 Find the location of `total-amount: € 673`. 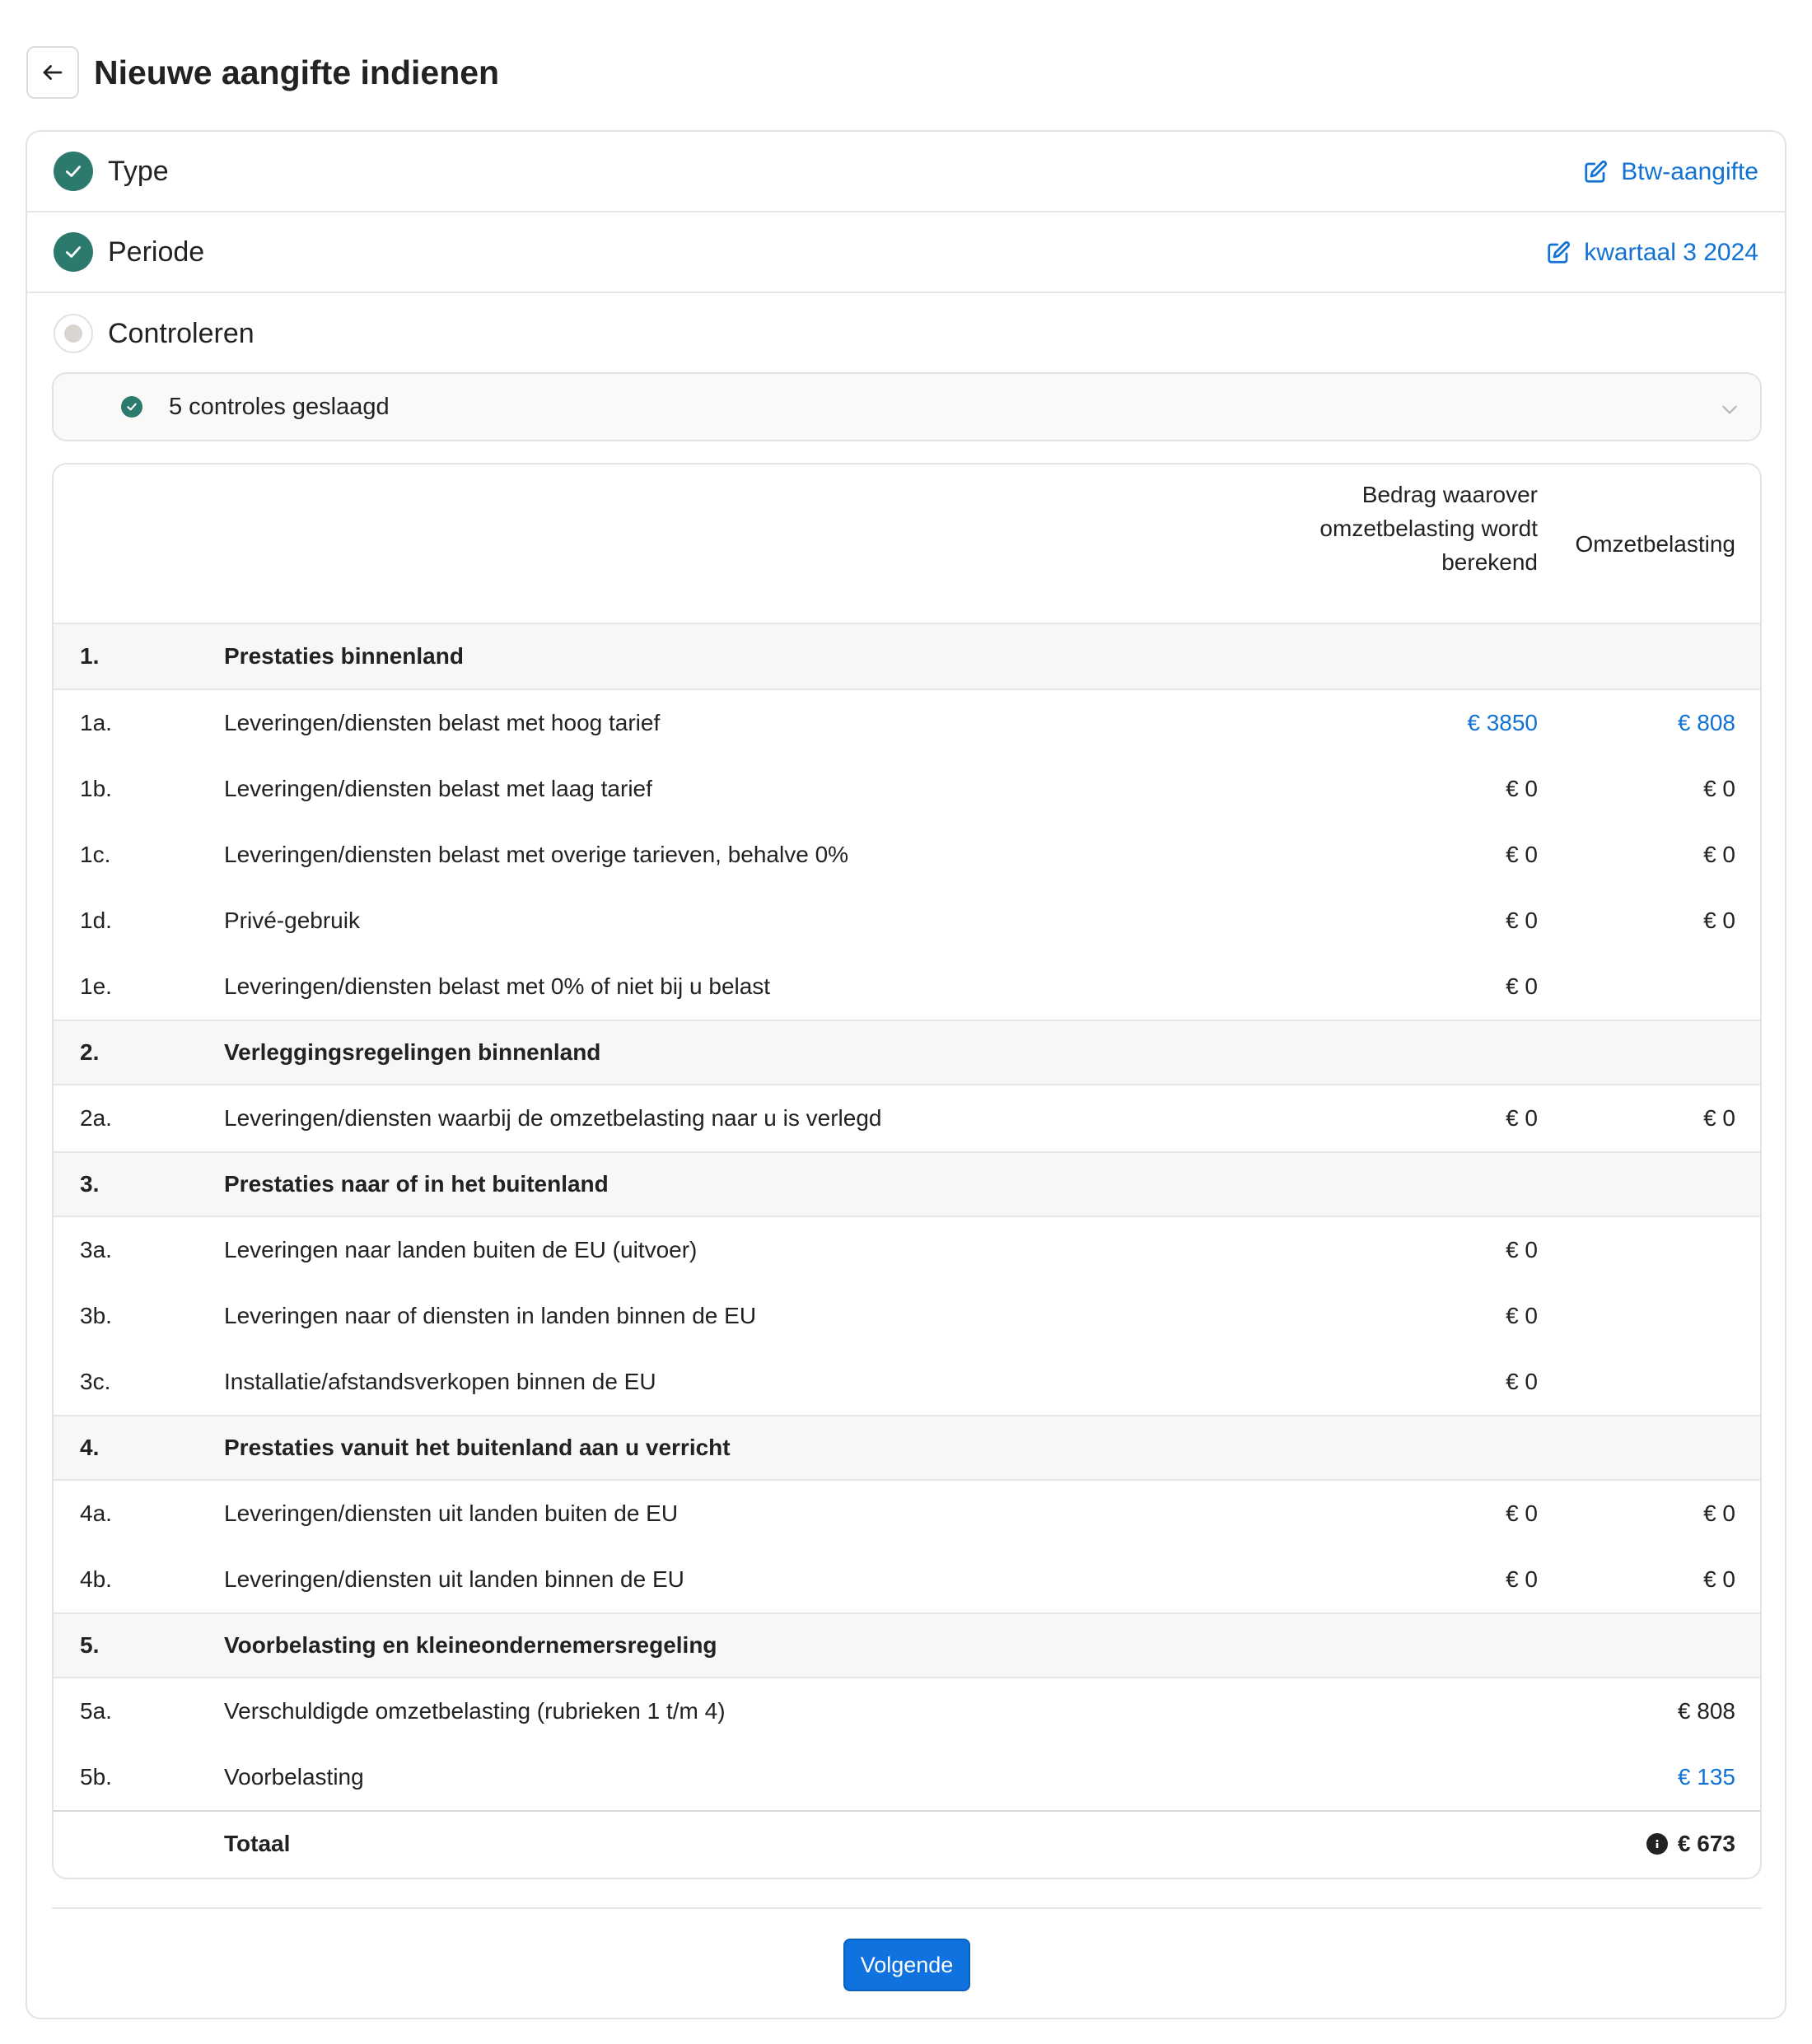

total-amount: € 673 is located at coordinates (1706, 1843).